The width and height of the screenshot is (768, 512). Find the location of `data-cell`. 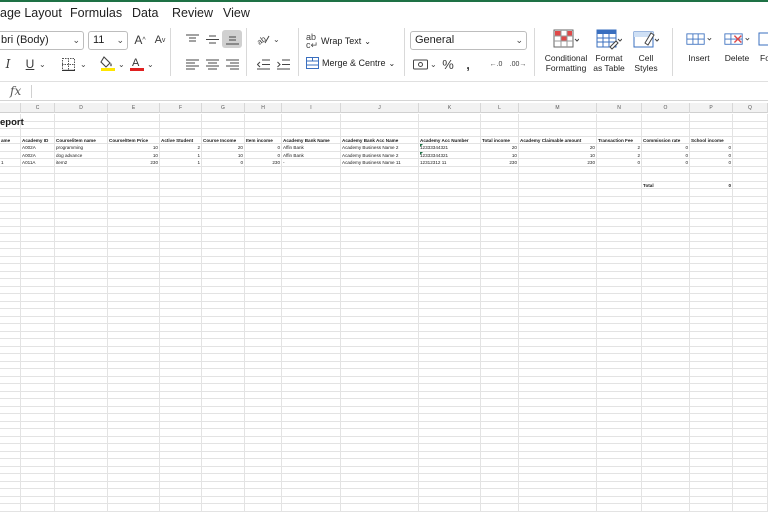

data-cell is located at coordinates (10, 148).